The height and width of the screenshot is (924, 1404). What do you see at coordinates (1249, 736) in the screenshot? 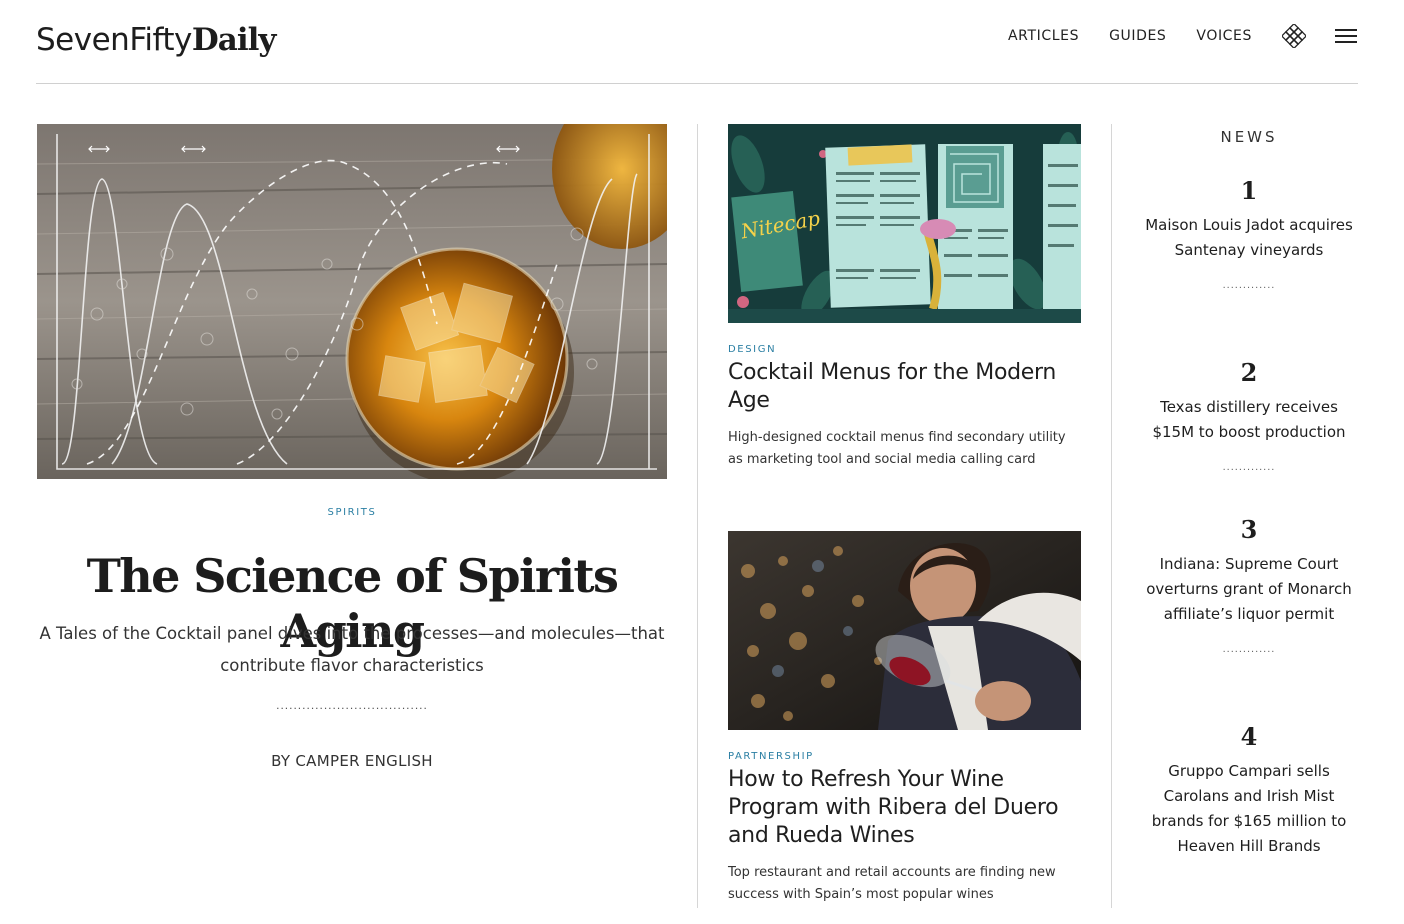
I see `news-rank: 4` at bounding box center [1249, 736].